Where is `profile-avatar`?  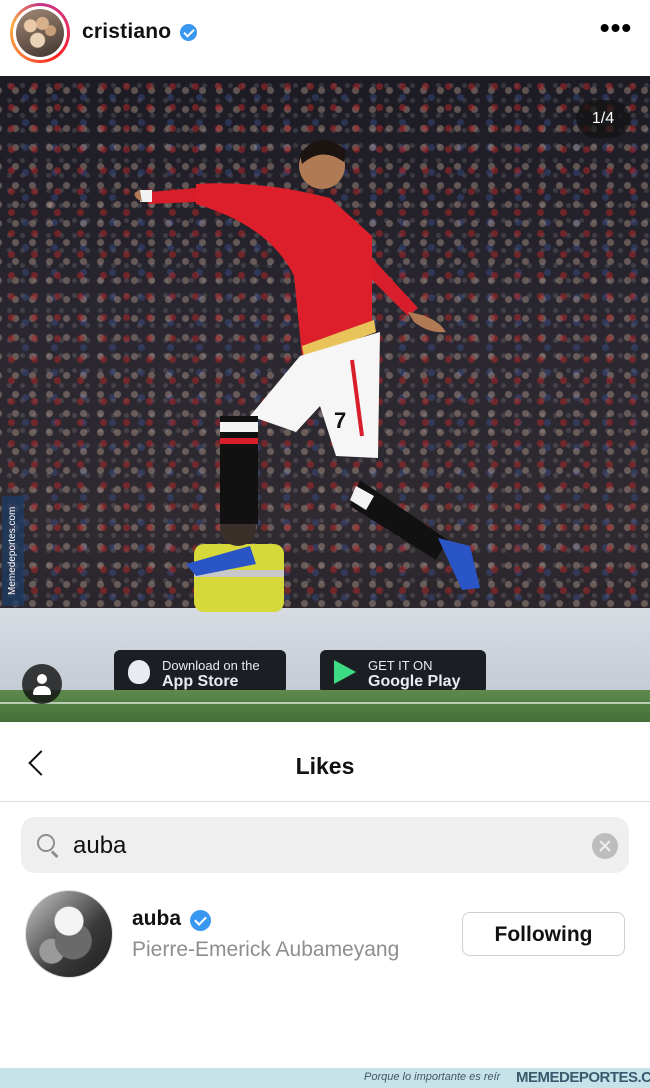 profile-avatar is located at coordinates (40, 33).